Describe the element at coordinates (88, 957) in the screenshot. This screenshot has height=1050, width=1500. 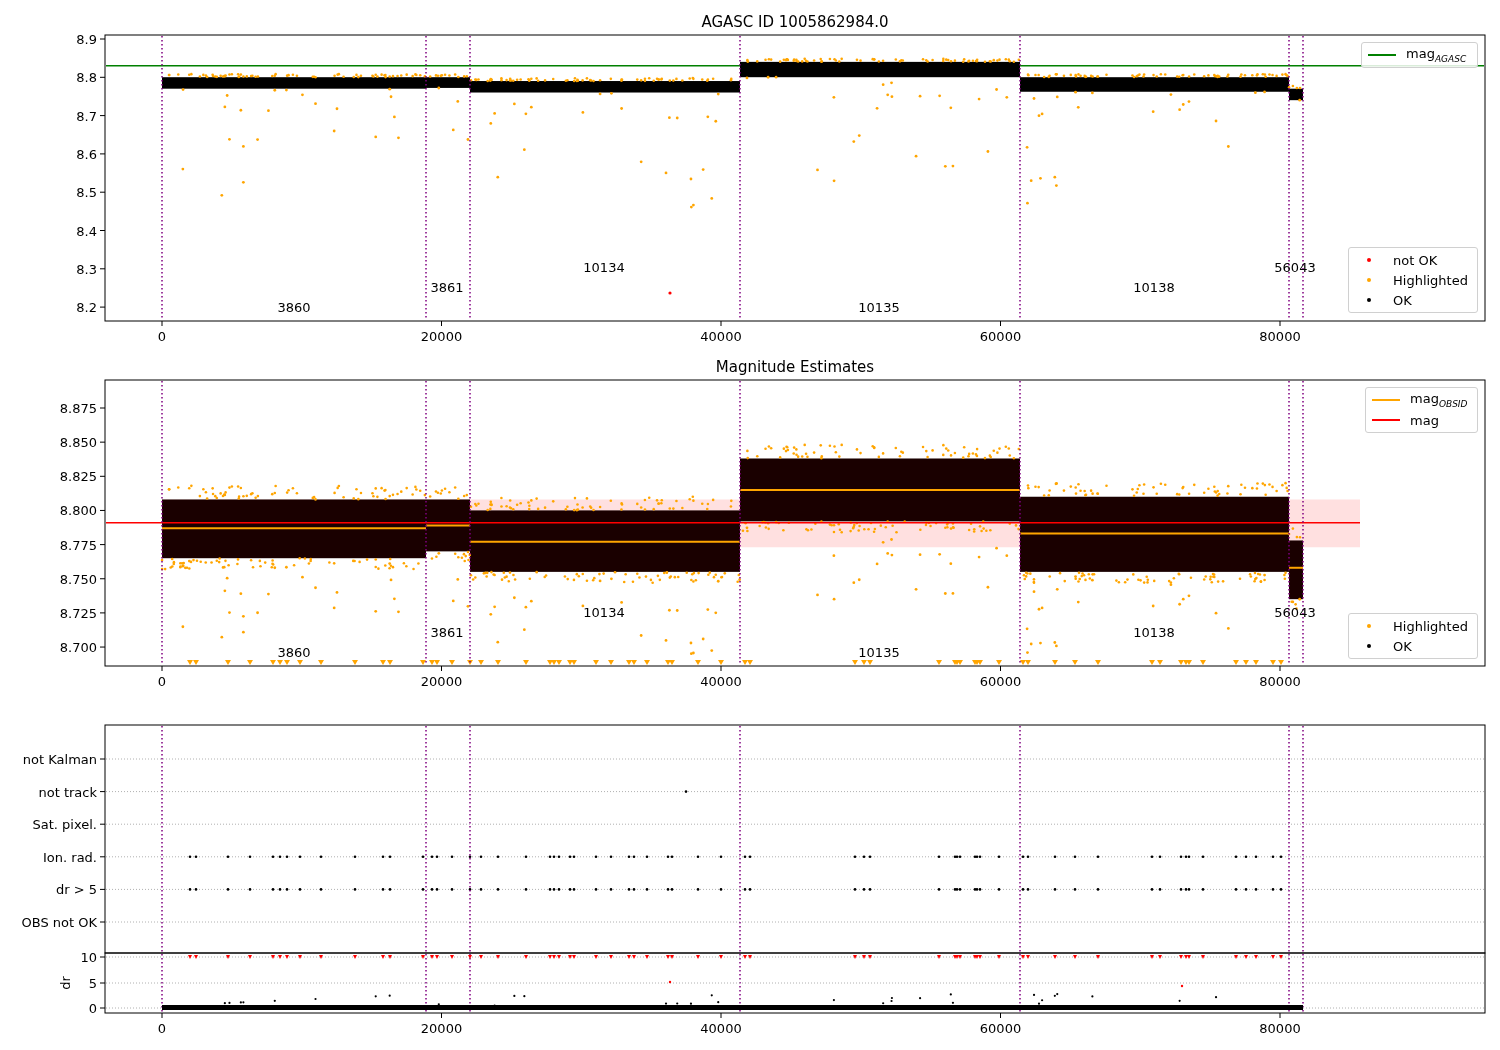
I see `axis-tick-label: 10` at that location.